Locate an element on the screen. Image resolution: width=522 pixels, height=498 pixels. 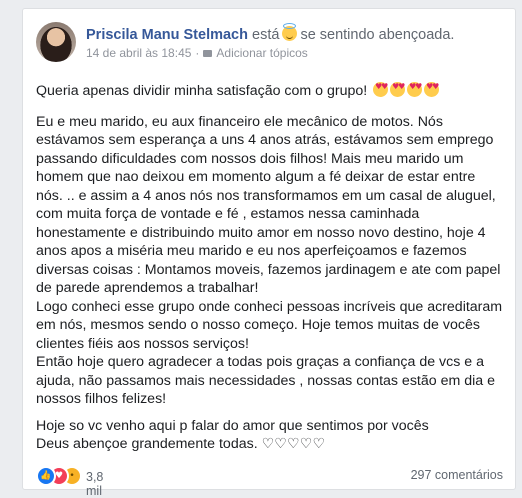
avatar is located at coordinates (56, 42).